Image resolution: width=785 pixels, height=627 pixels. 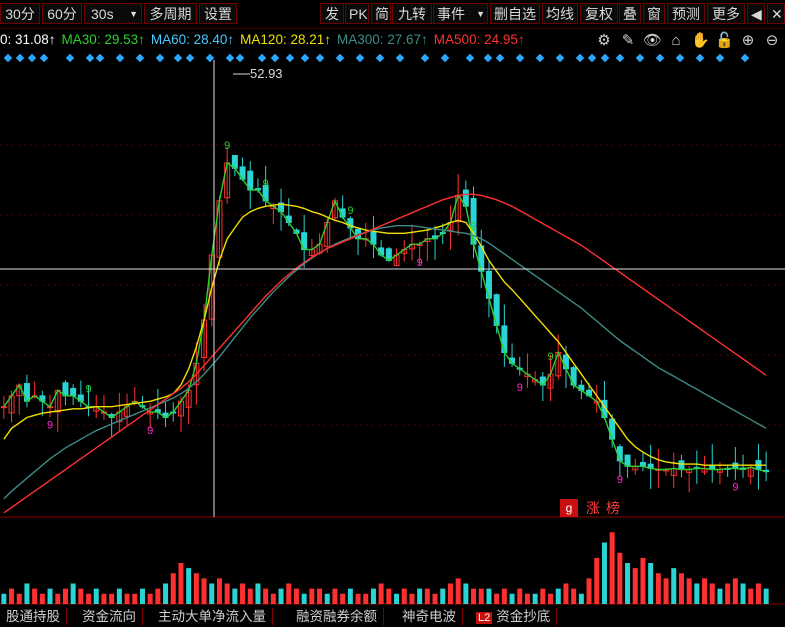 I want to click on bottom-tab-1: 资金流向, so click(x=109, y=616).